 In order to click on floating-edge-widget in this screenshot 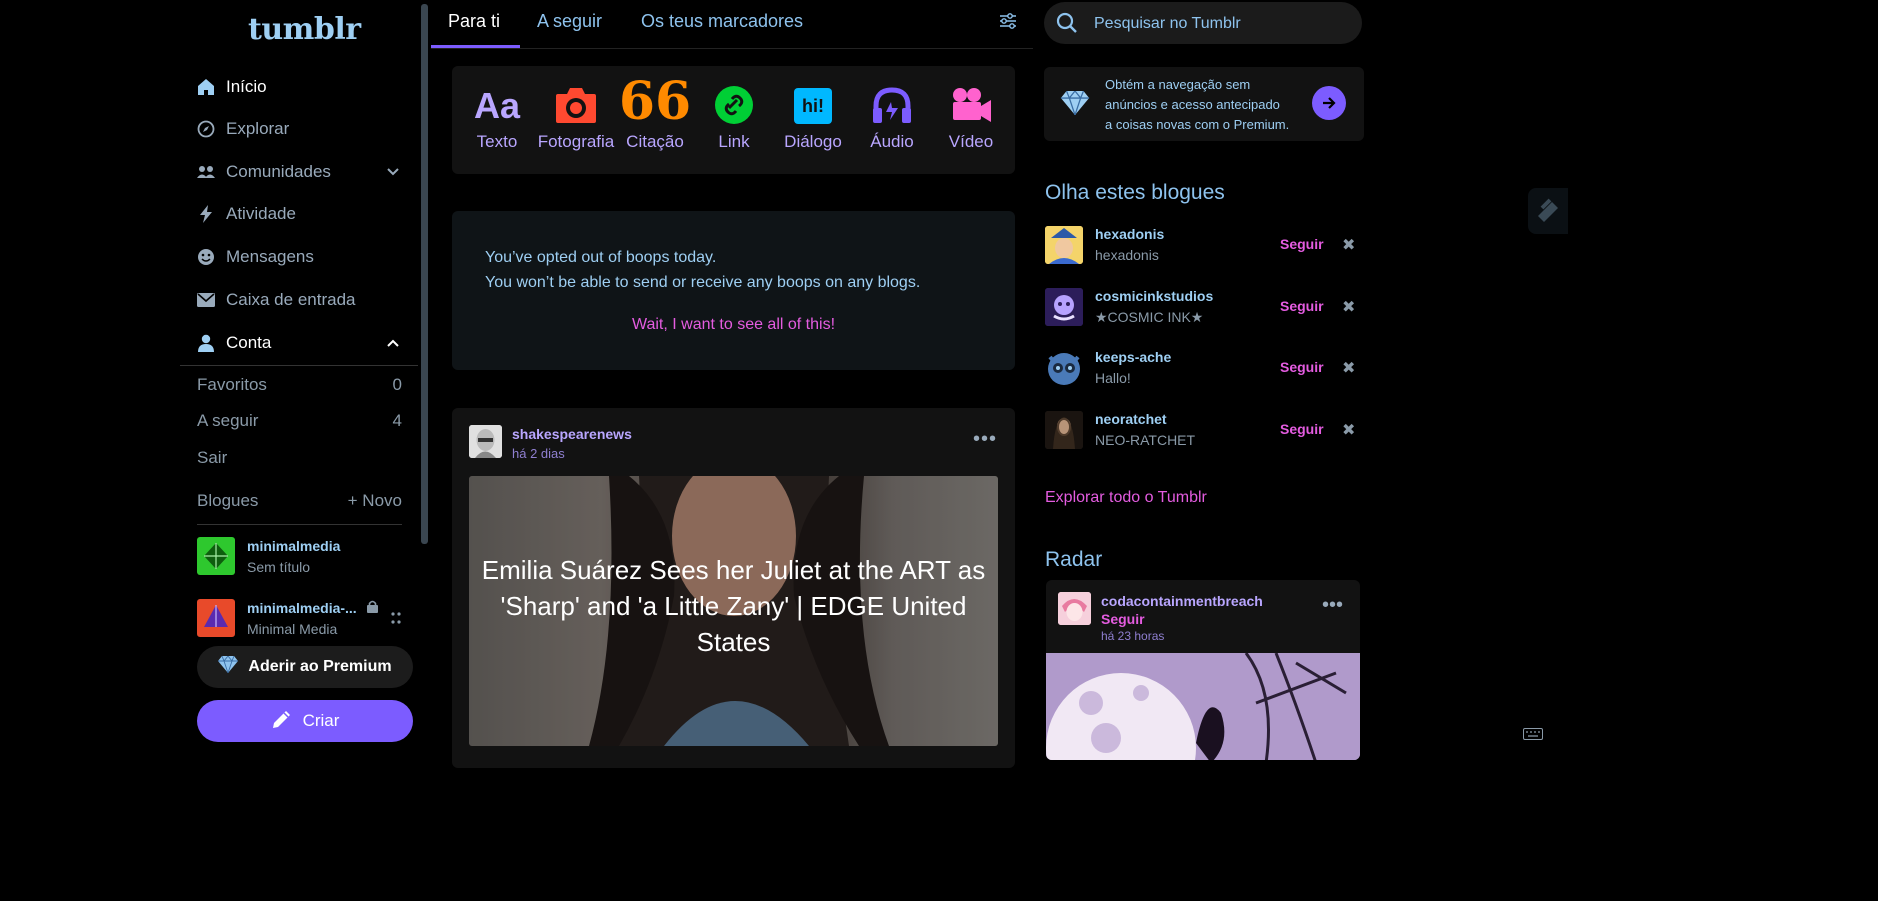, I will do `click(1548, 211)`.